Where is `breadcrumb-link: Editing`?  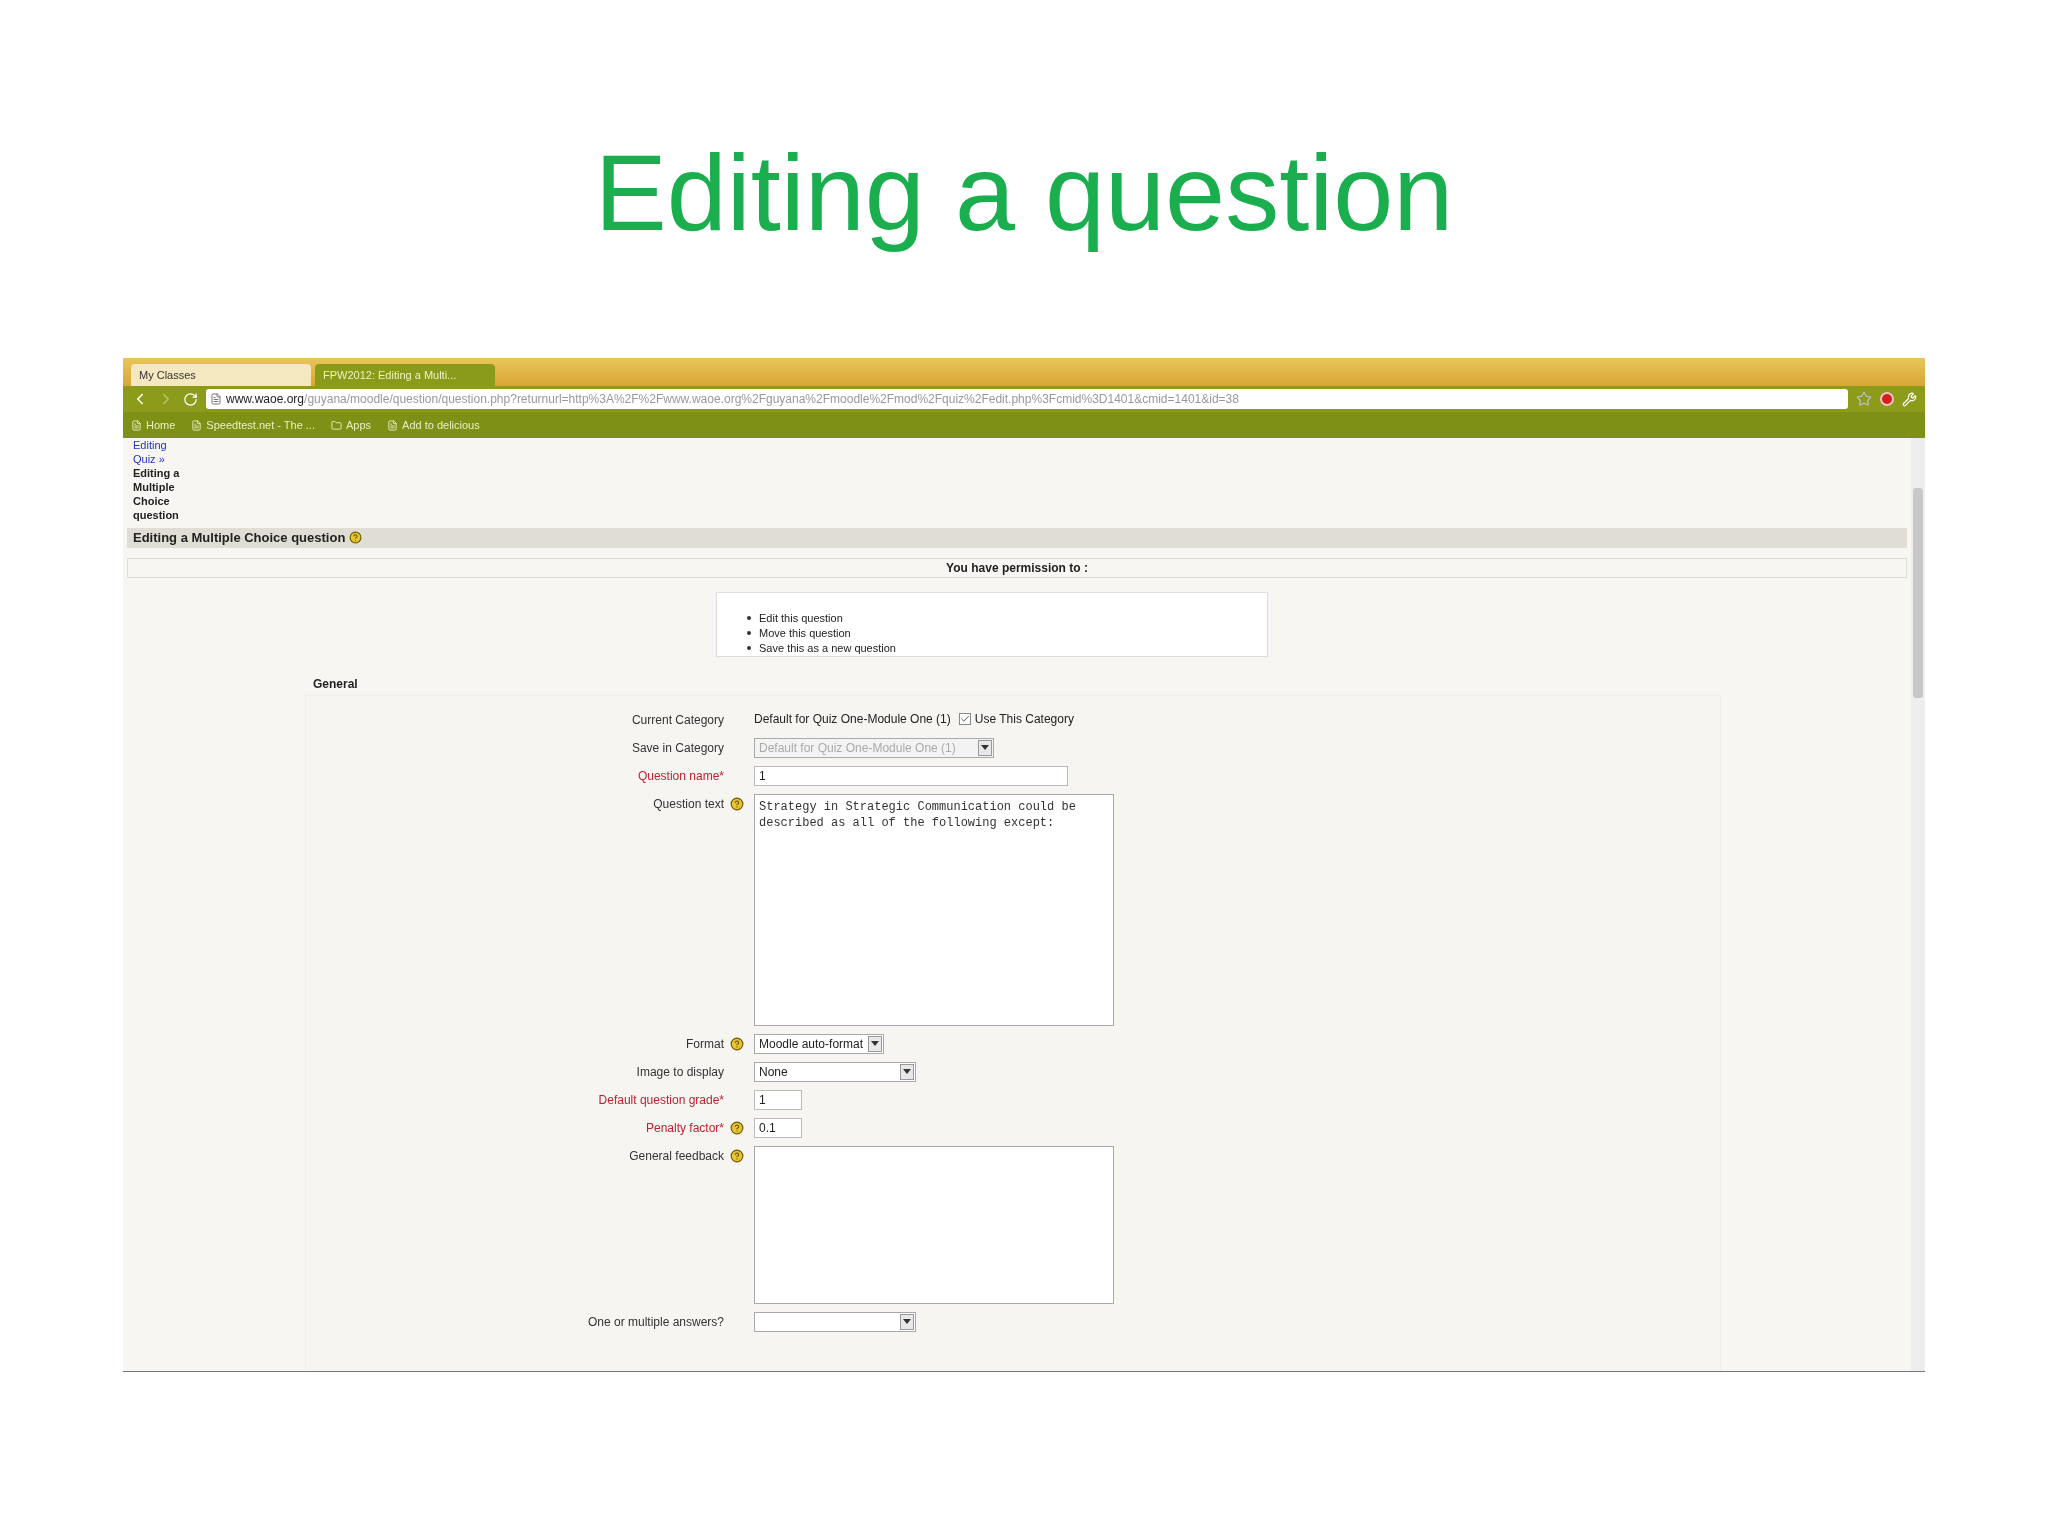 breadcrumb-link: Editing is located at coordinates (163, 445).